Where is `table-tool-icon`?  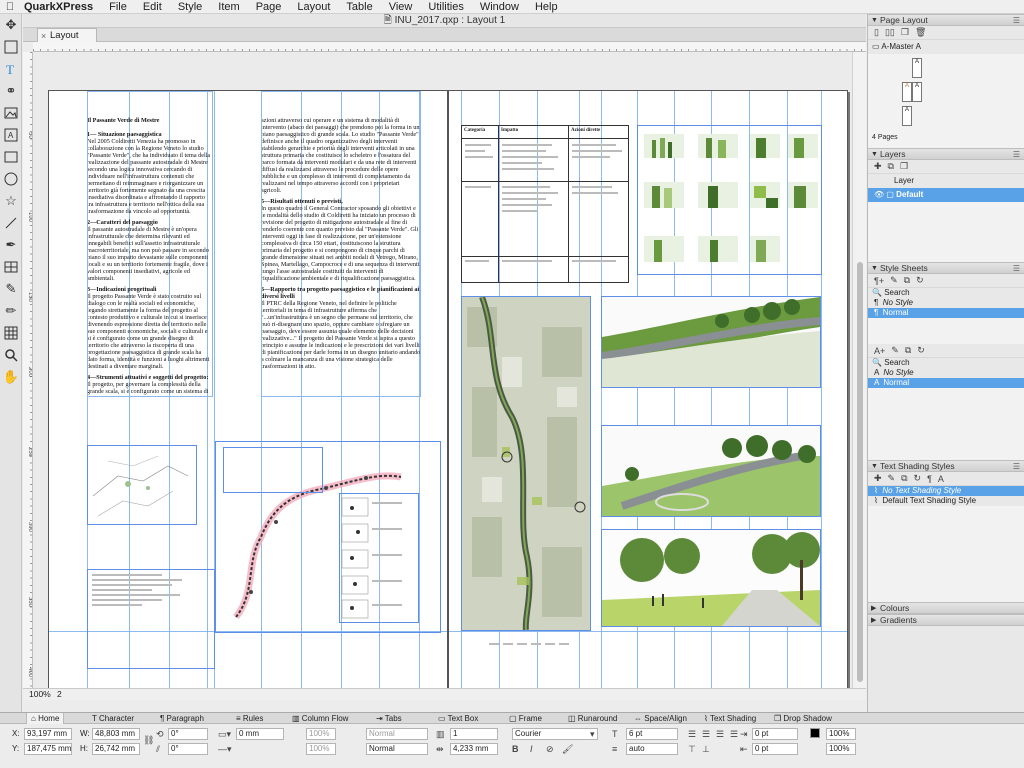 table-tool-icon is located at coordinates (11, 267).